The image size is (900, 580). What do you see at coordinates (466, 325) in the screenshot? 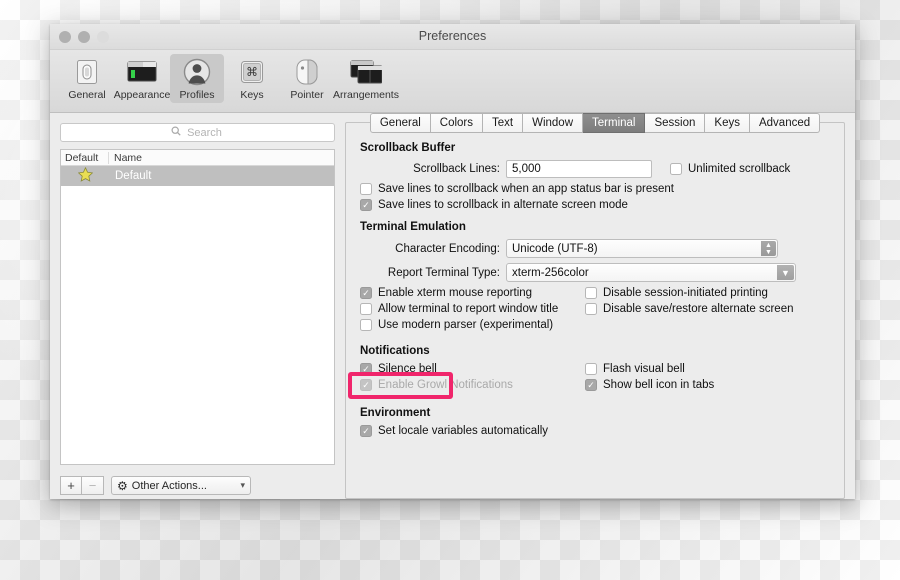
I see `modern-parser-label: Use modern parser (experimental)` at bounding box center [466, 325].